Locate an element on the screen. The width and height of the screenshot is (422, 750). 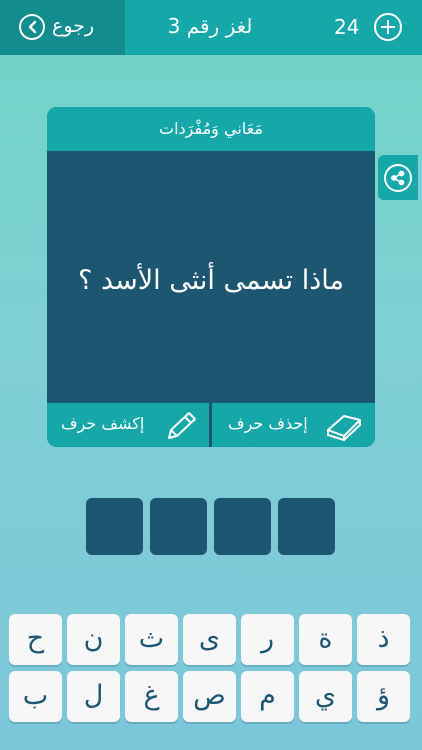
back-label: رجوع is located at coordinates (73, 26).